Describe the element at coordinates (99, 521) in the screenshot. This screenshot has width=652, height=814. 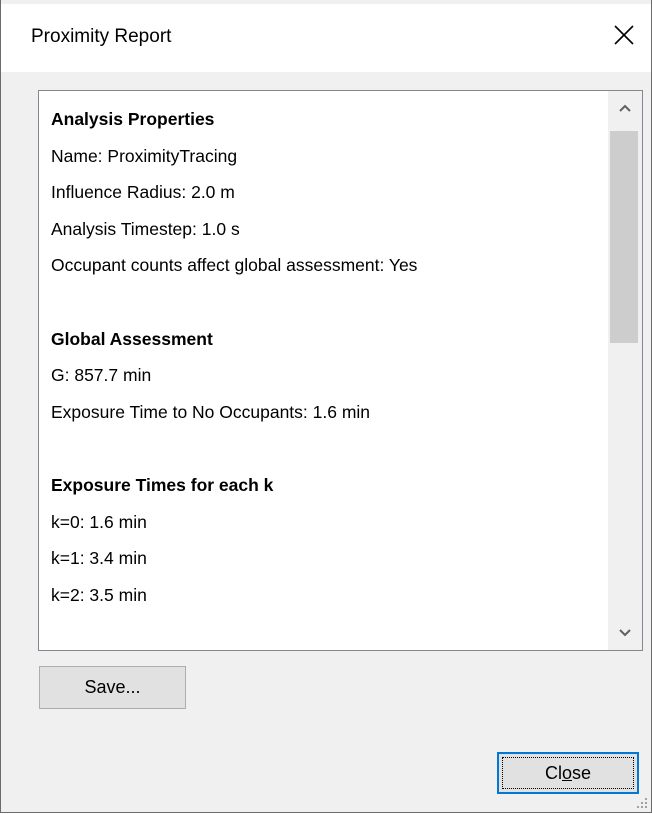
I see `k-exposure-time: k=0: 1.6 min` at that location.